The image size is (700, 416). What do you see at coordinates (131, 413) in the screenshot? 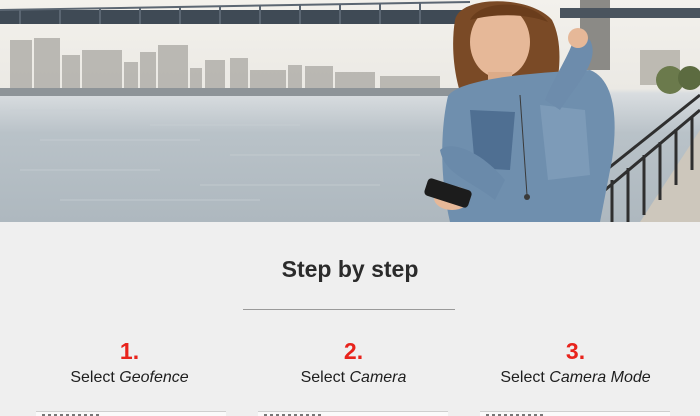
I see `step-1-screenshot` at bounding box center [131, 413].